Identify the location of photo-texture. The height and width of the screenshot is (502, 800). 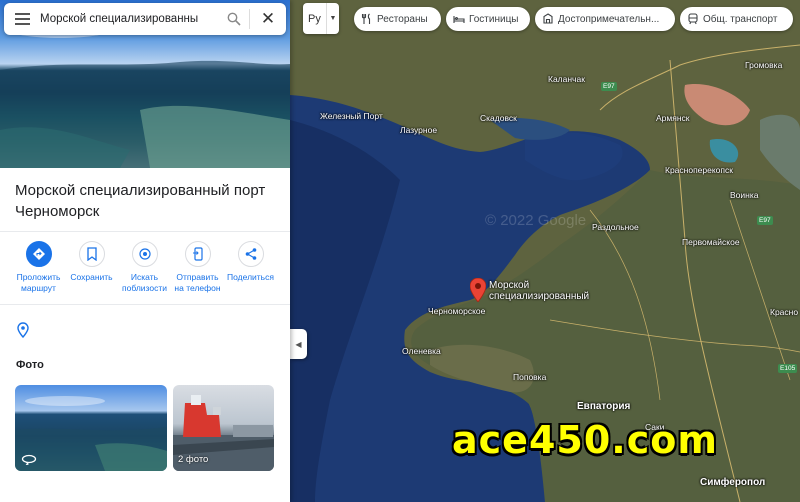
(91, 433).